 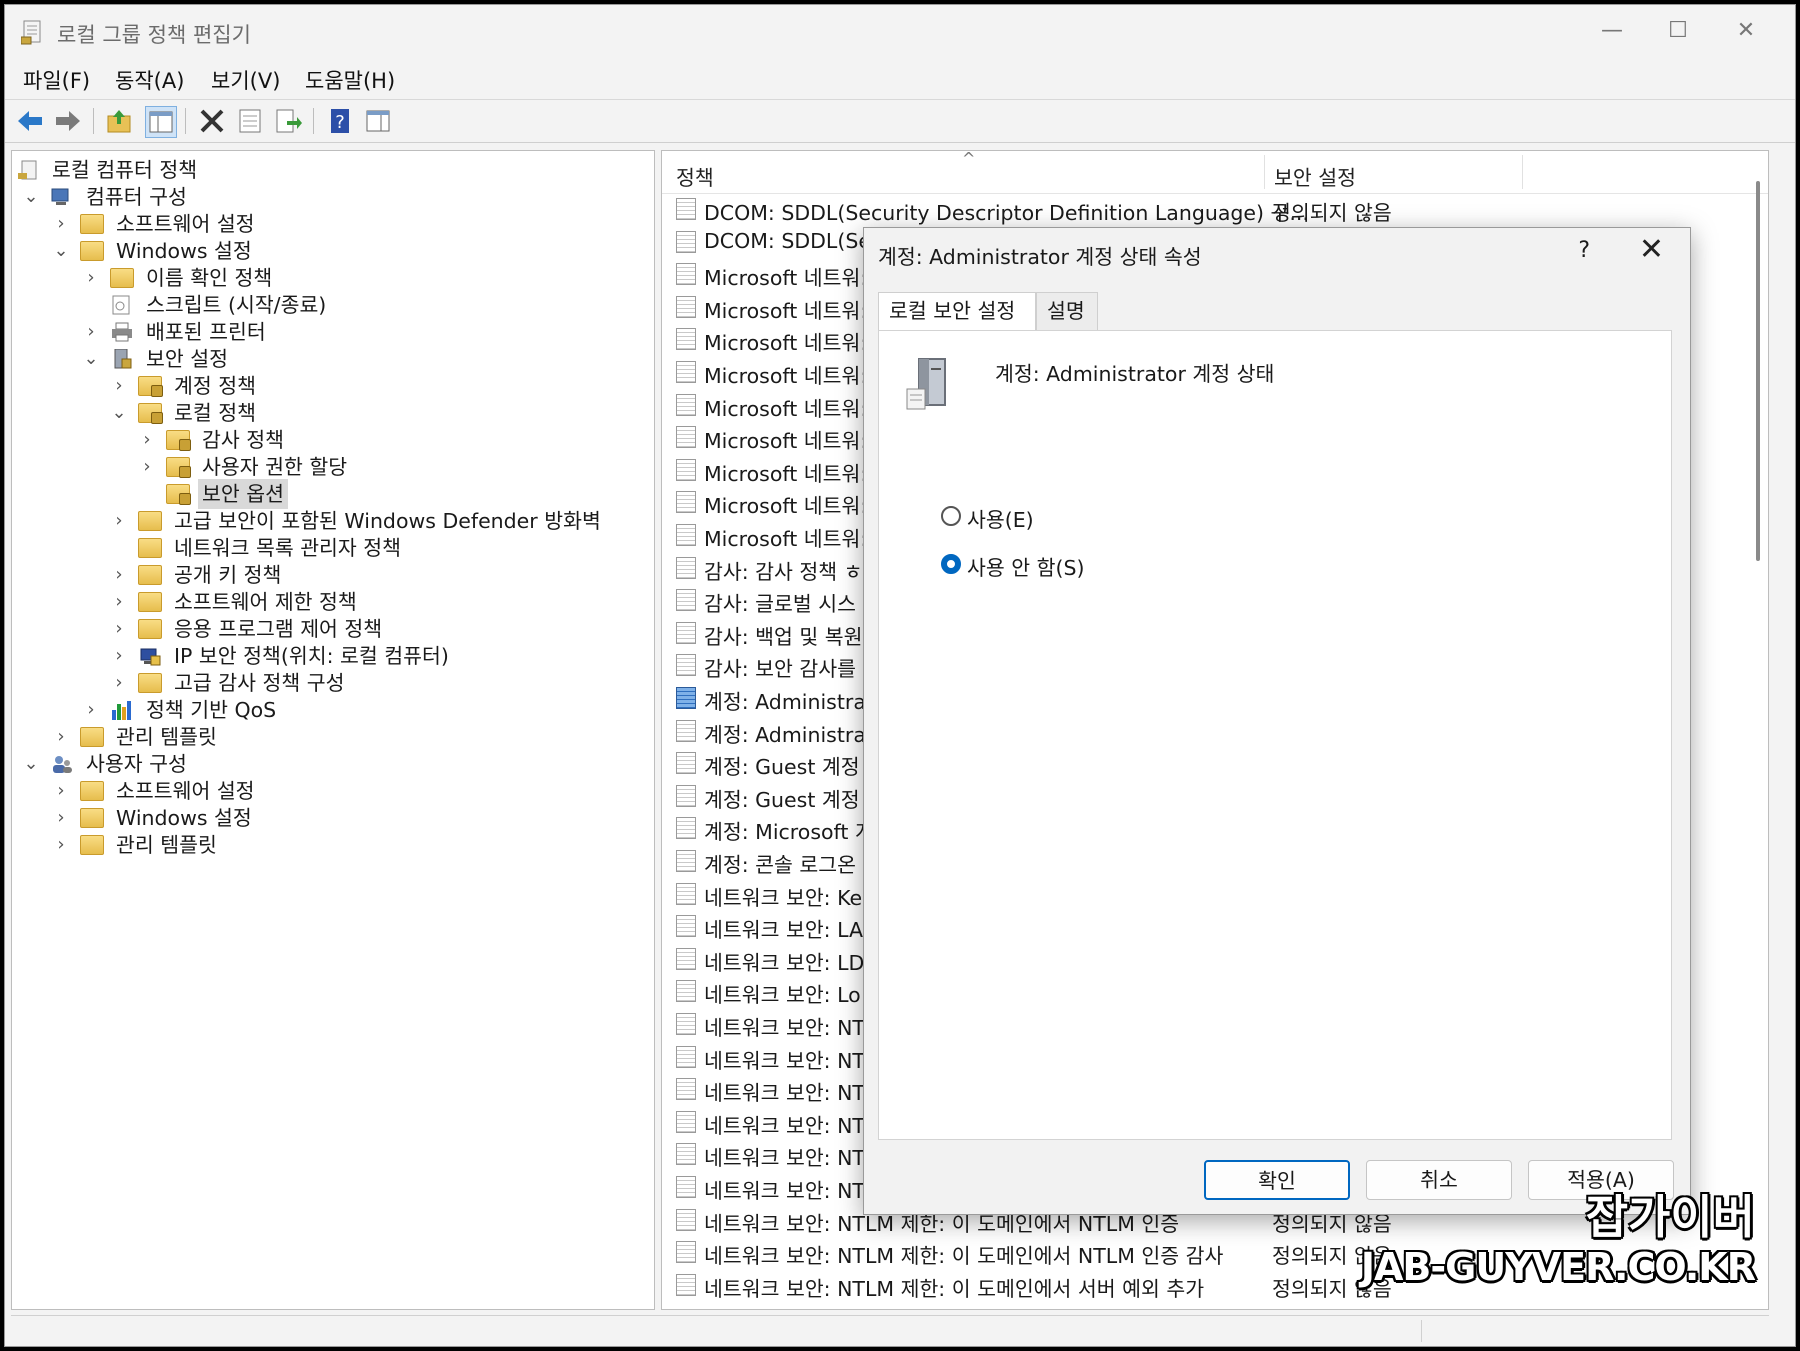 I want to click on back-icon, so click(x=30, y=121).